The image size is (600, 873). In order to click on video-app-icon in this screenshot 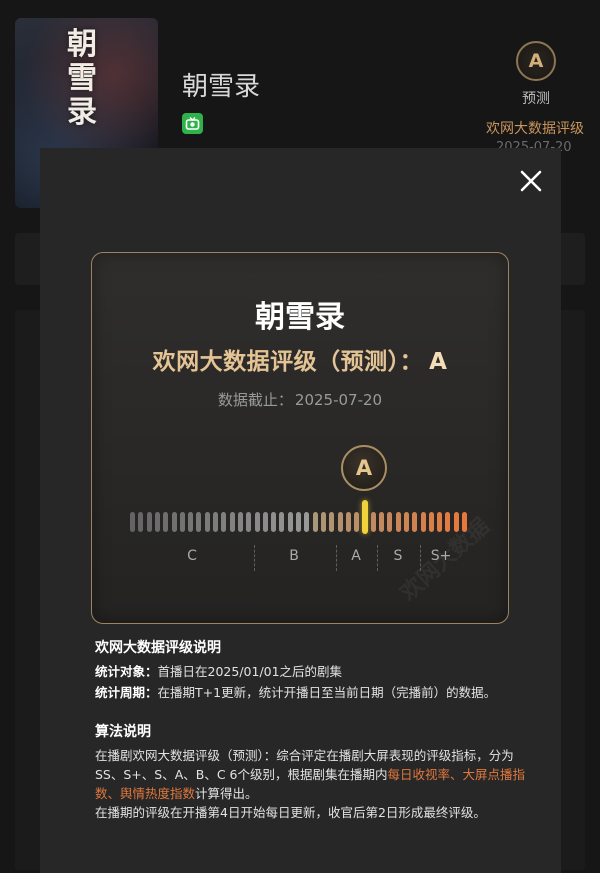, I will do `click(192, 123)`.